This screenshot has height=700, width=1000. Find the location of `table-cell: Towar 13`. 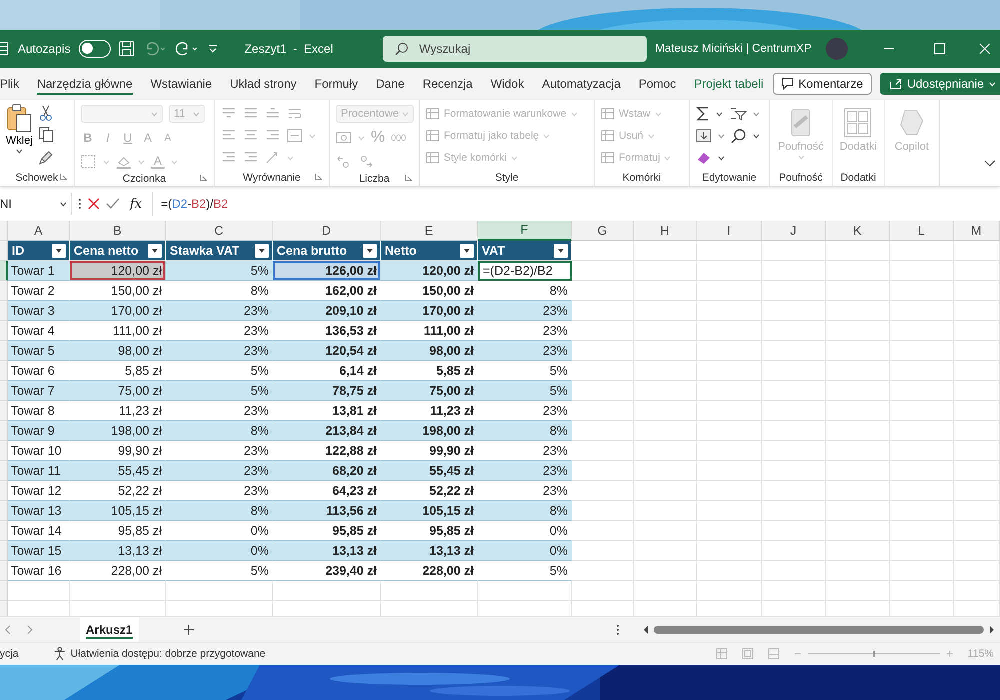

table-cell: Towar 13 is located at coordinates (39, 511).